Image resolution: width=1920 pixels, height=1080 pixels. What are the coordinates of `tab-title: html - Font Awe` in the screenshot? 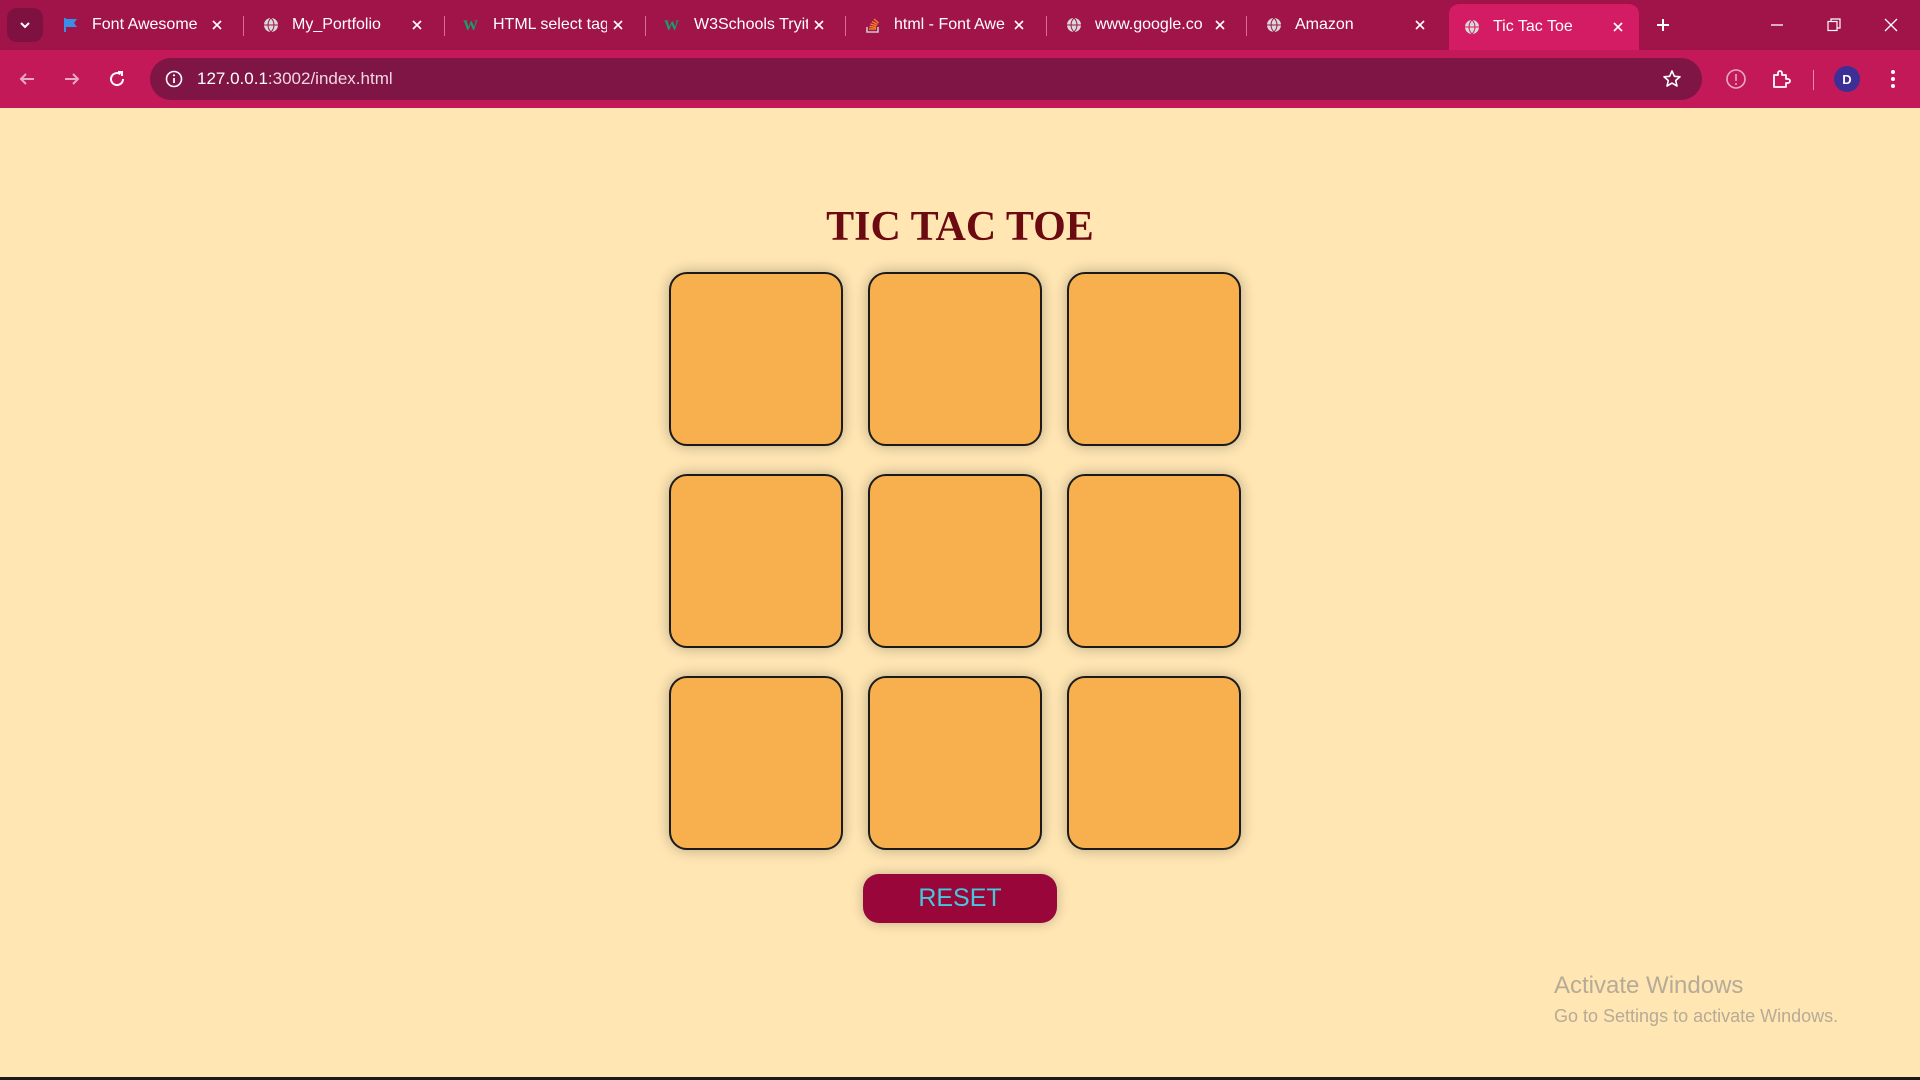 It's located at (949, 24).